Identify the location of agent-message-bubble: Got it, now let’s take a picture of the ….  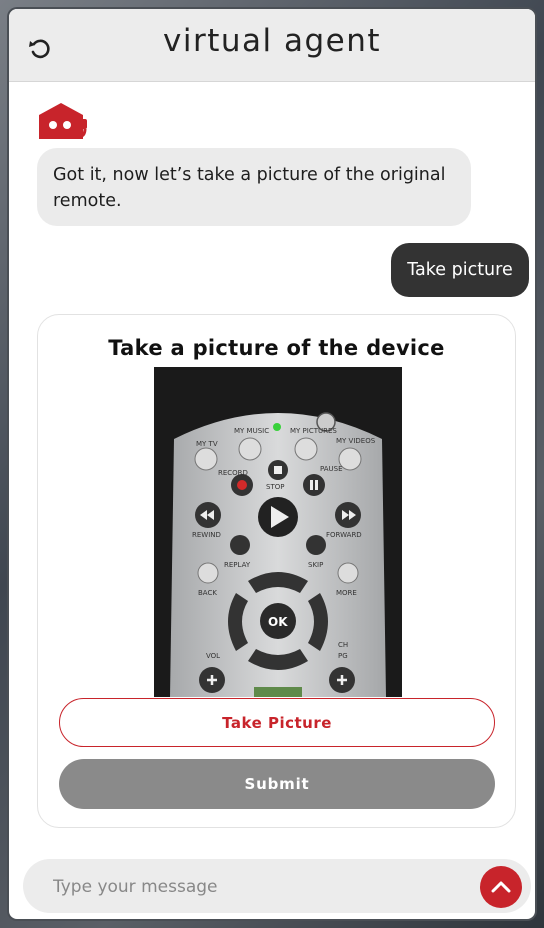
(254, 187).